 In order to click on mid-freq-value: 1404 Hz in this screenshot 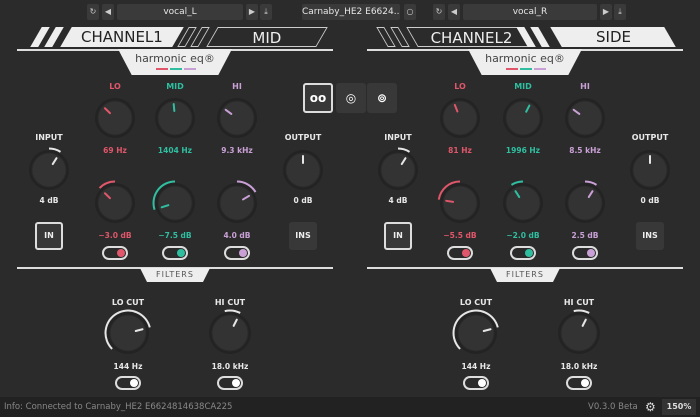, I will do `click(175, 150)`.